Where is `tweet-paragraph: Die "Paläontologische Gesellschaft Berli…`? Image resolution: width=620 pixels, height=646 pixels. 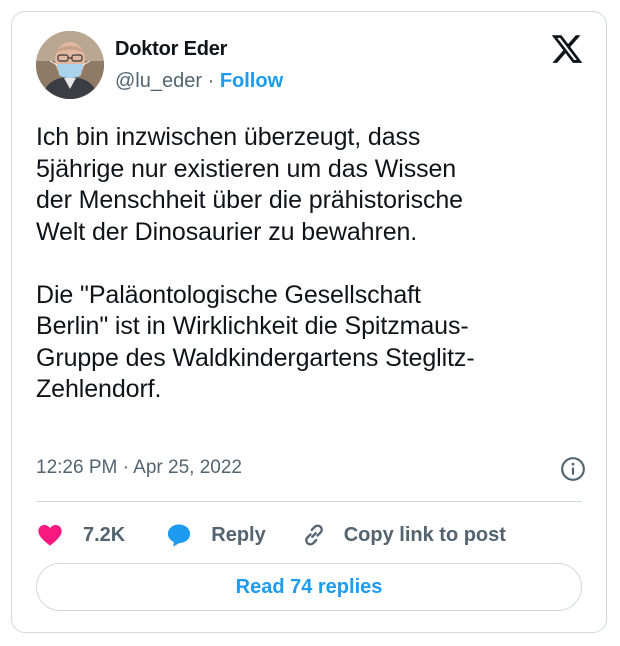
tweet-paragraph: Die "Paläontologische Gesellschaft Berli… is located at coordinates (255, 342).